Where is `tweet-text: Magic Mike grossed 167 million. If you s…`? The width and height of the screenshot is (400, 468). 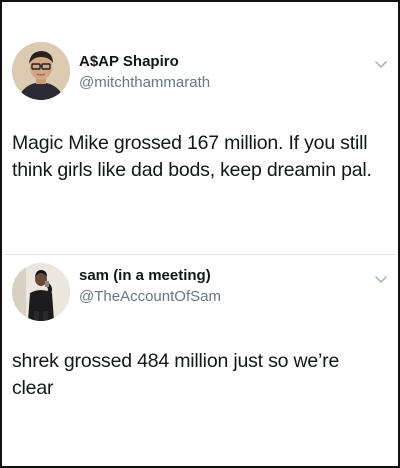
tweet-text: Magic Mike grossed 167 million. If you s… is located at coordinates (192, 156).